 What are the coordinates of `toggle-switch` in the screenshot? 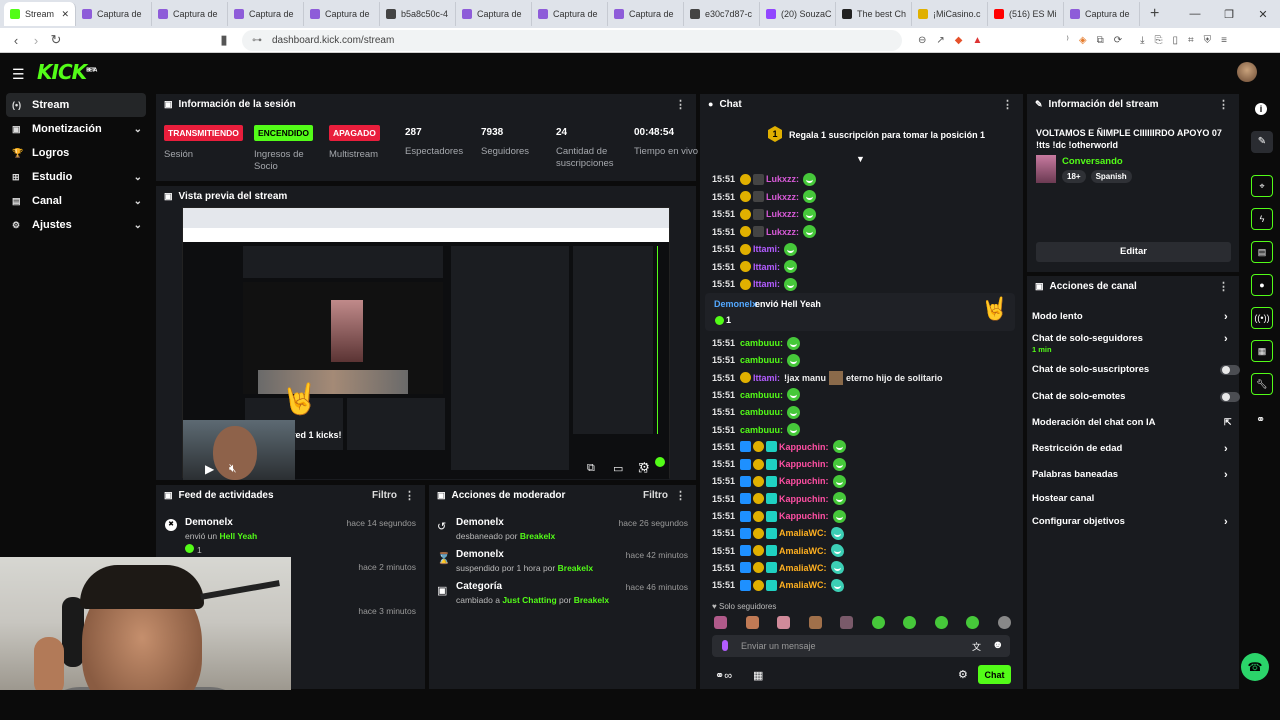 It's located at (1230, 397).